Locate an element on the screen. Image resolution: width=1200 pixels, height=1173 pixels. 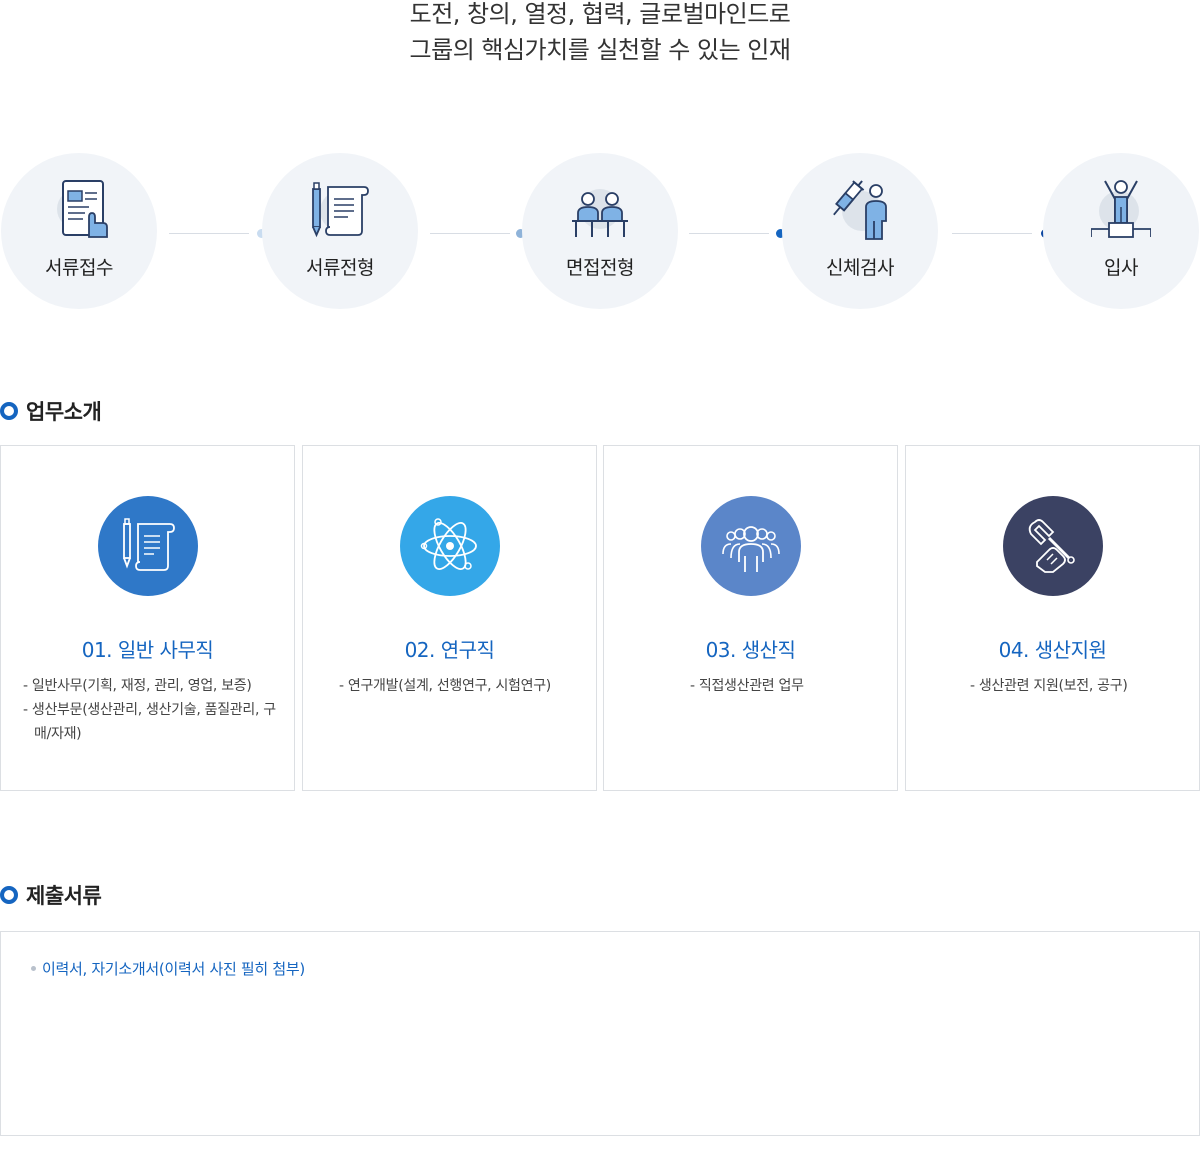
job-description-line: - 연구개발(설계, 선행연구, 시험연구) is located at coordinates (445, 686).